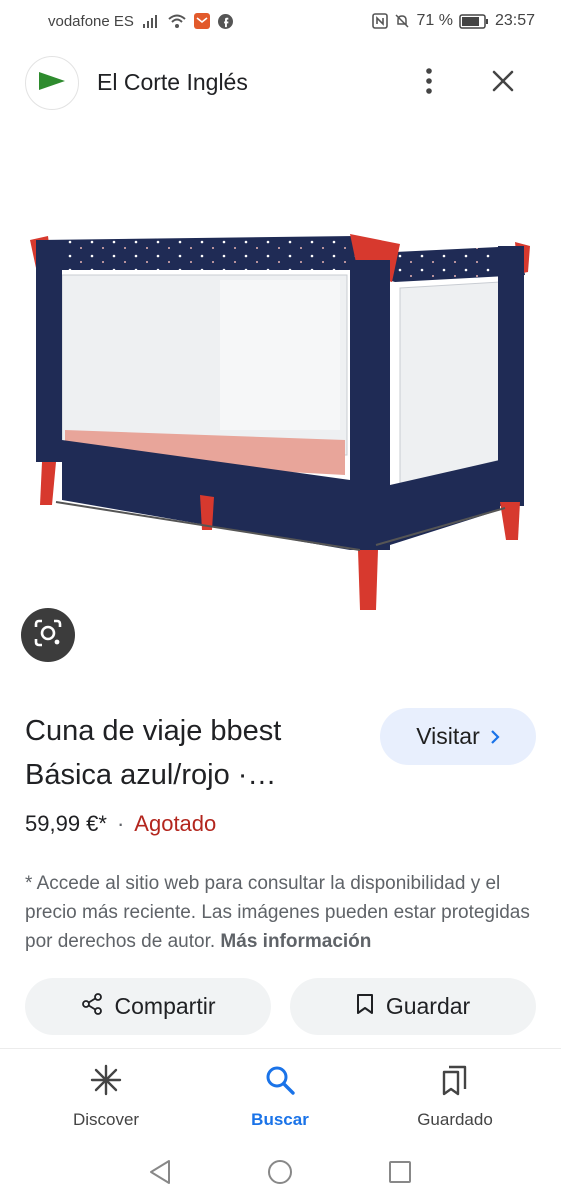  I want to click on wifi-icon, so click(177, 21).